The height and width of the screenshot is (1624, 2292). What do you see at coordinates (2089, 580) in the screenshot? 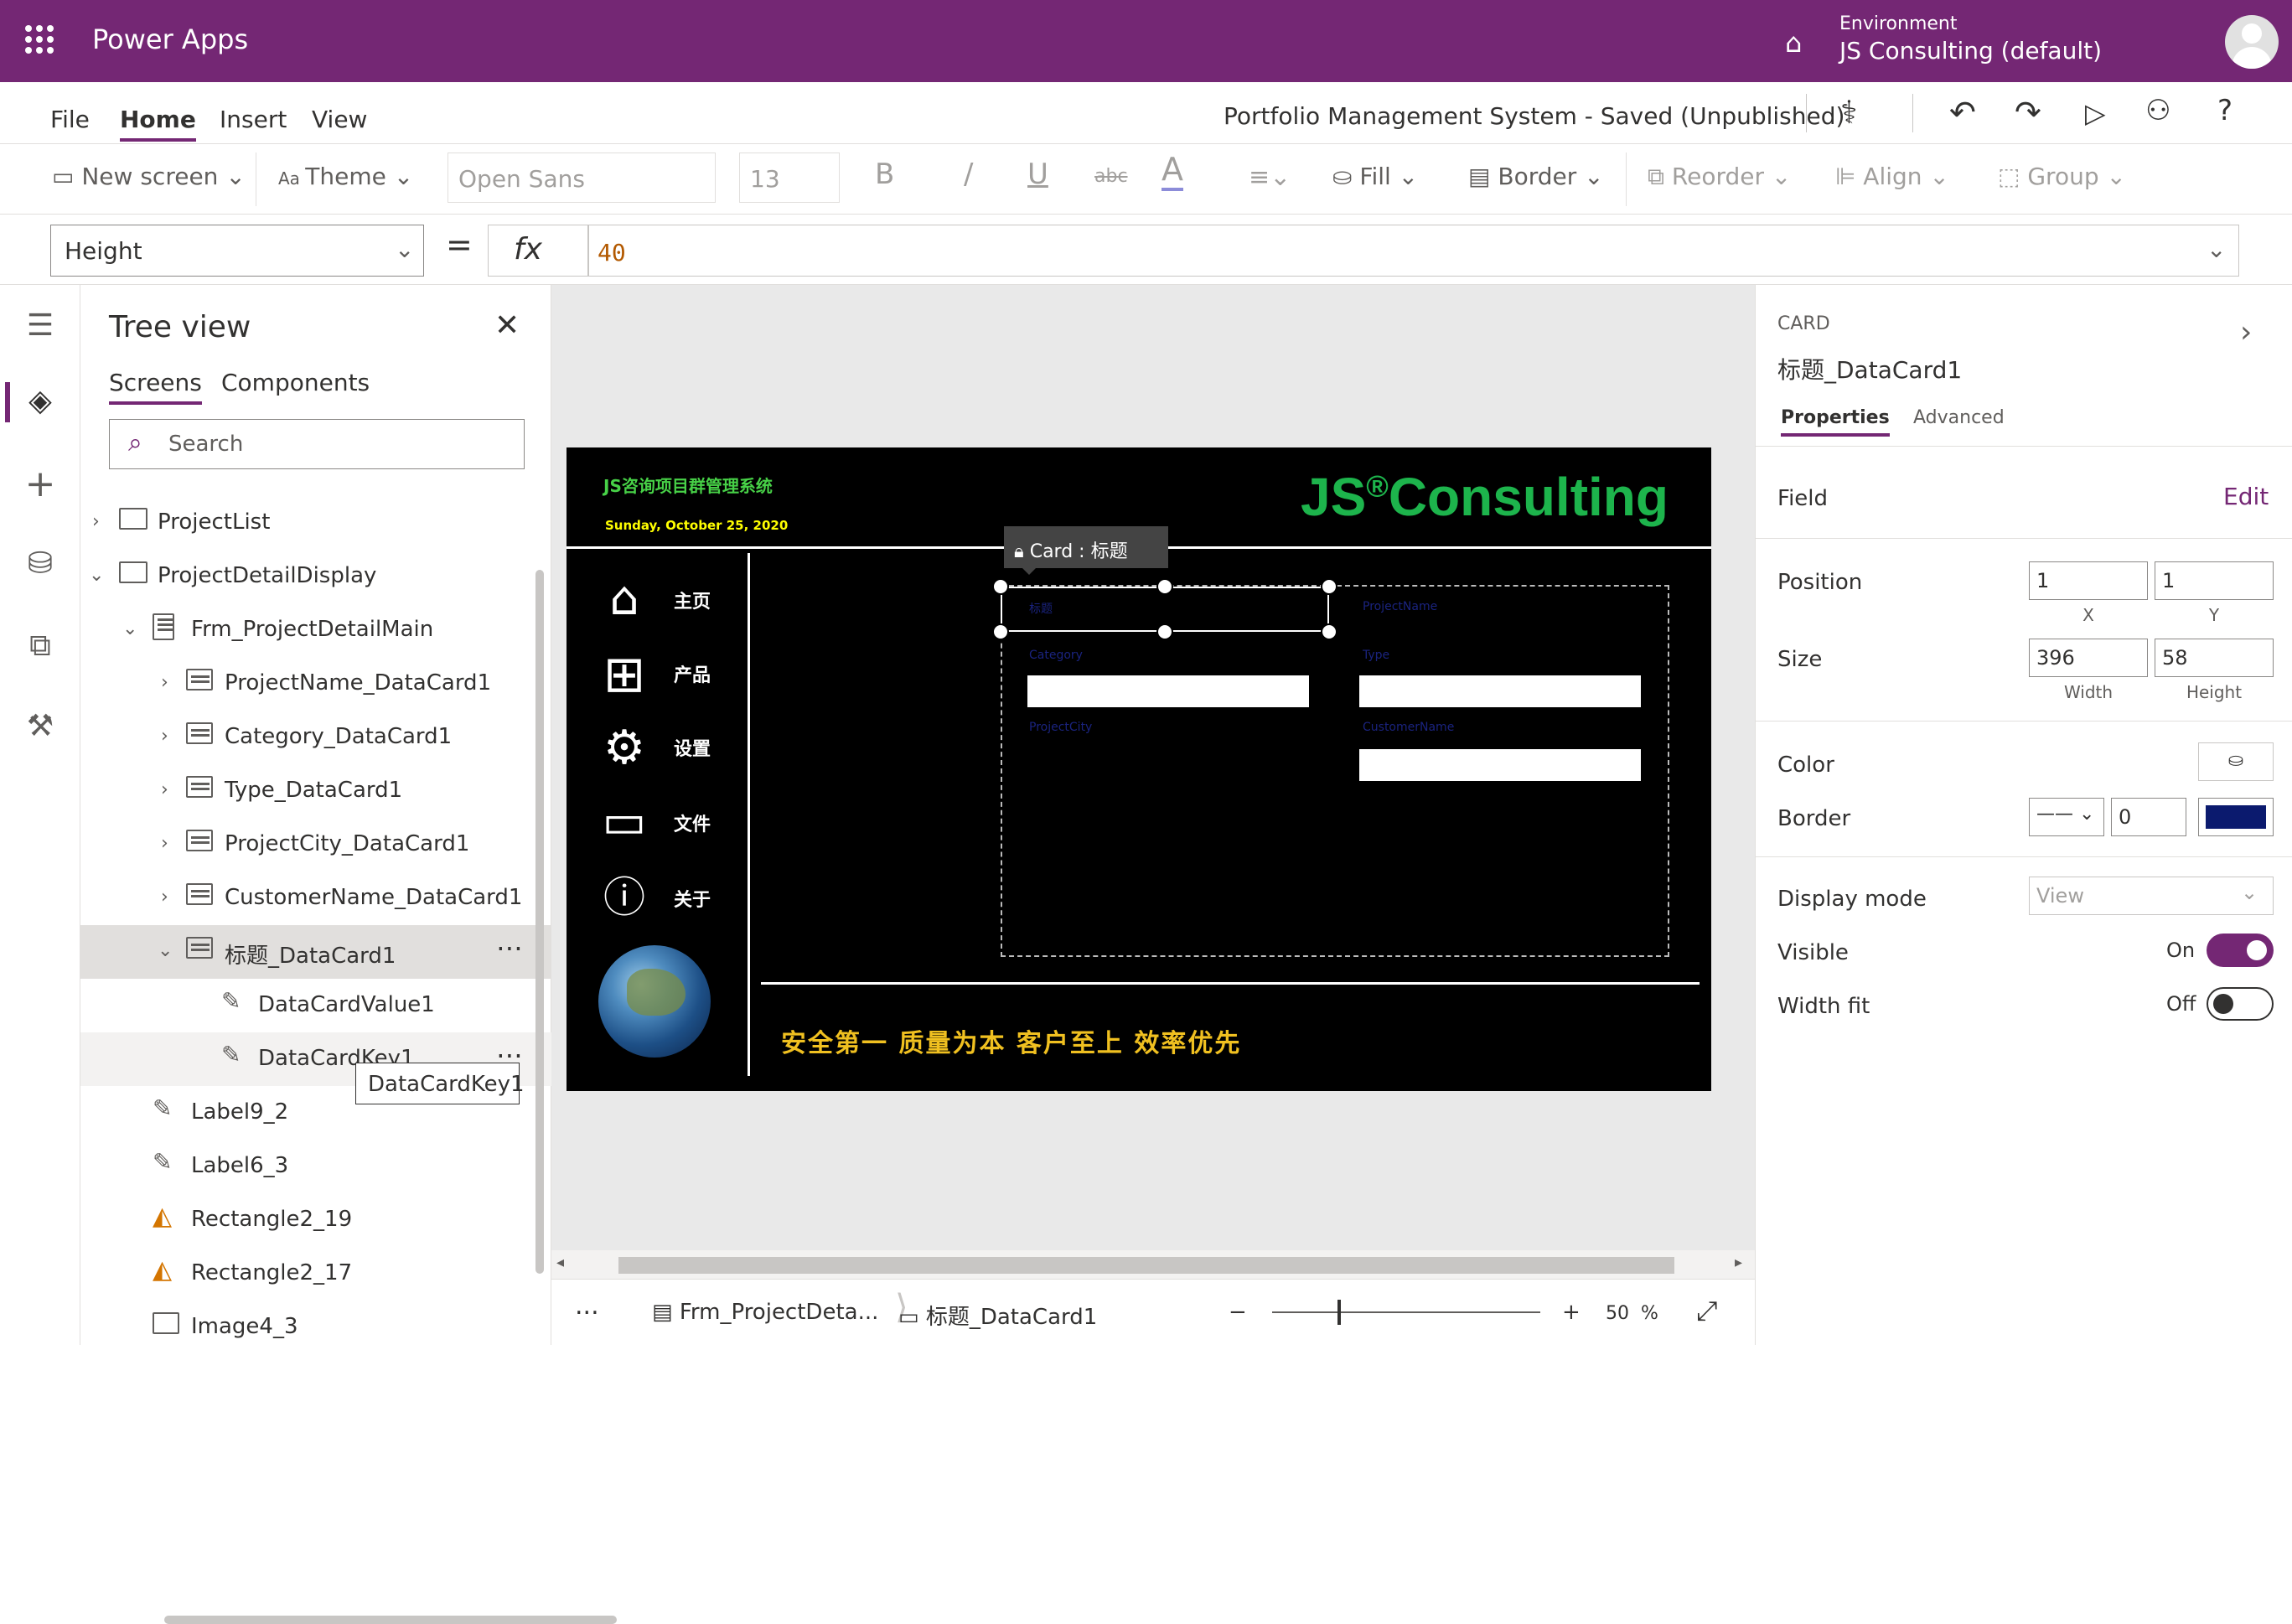
I see `position-x-input: 1` at bounding box center [2089, 580].